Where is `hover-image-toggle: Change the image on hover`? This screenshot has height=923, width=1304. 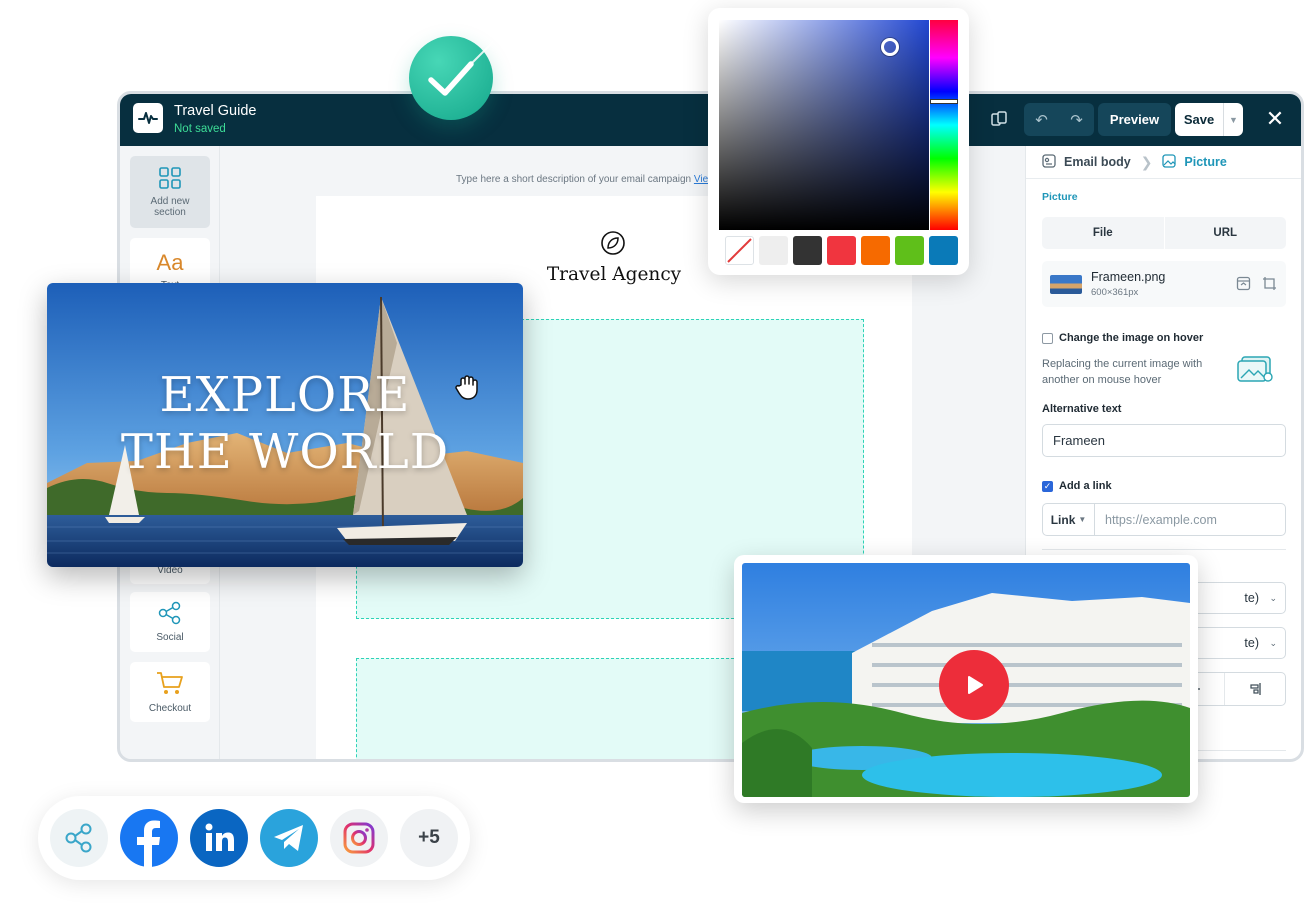
hover-image-toggle: Change the image on hover is located at coordinates (1122, 338).